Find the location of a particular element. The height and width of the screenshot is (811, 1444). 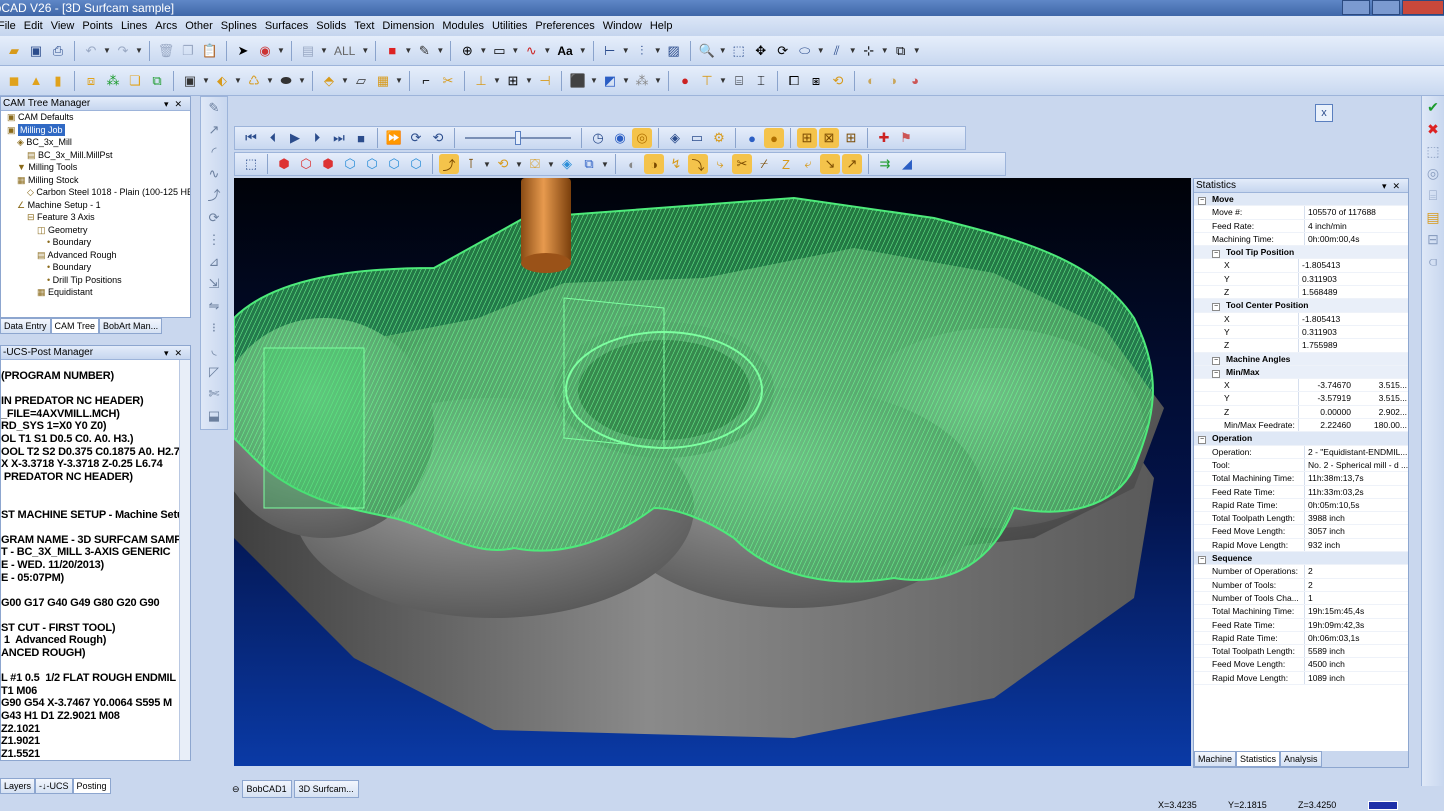

surface-sweep-icon: ♺ is located at coordinates (254, 81).